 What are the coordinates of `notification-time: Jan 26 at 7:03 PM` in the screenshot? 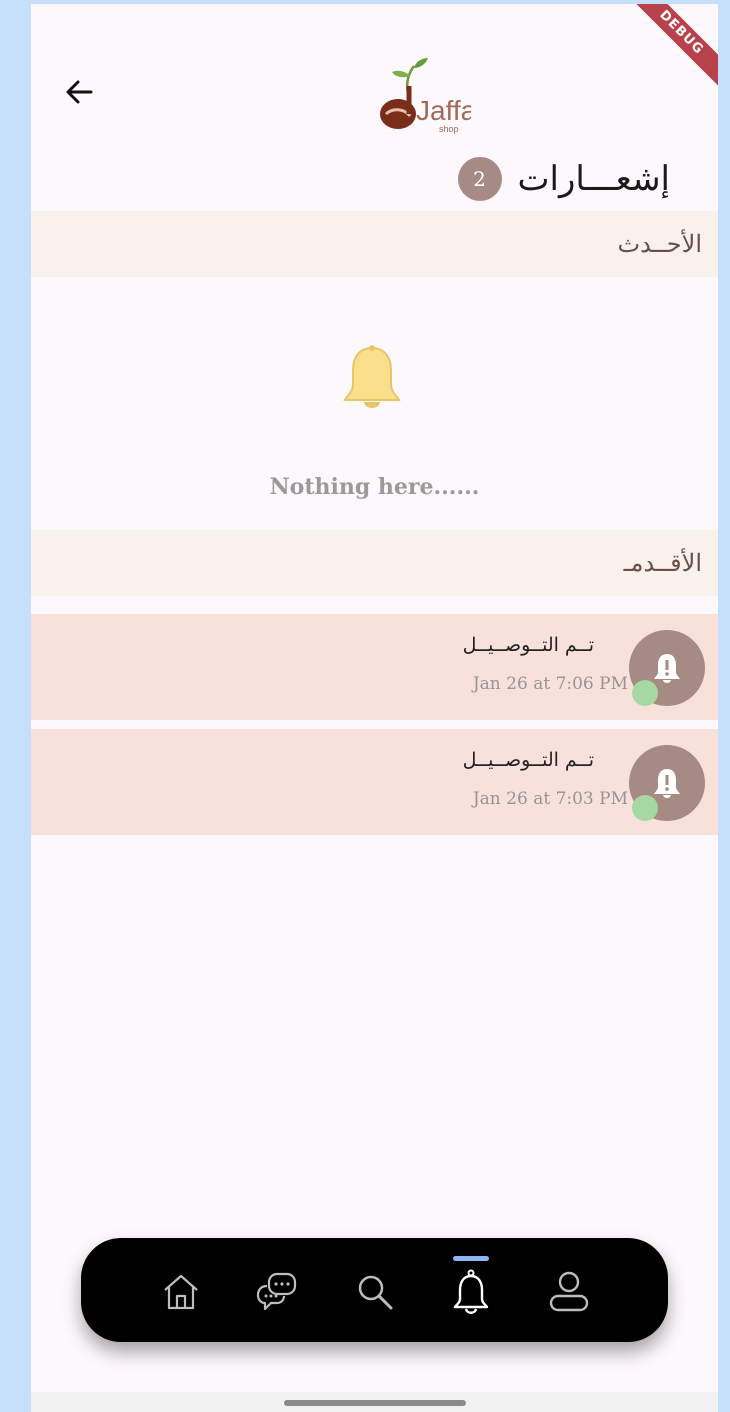 It's located at (550, 799).